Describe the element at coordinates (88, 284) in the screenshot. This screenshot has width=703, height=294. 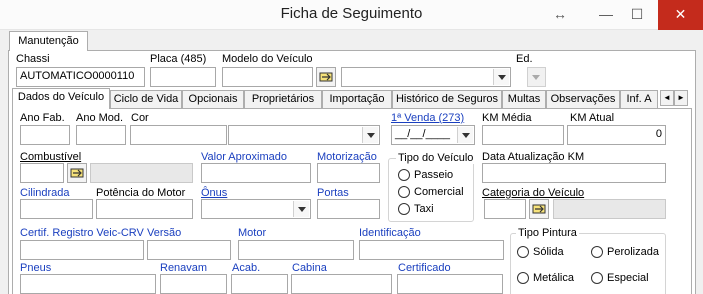
I see `pneus-field` at that location.